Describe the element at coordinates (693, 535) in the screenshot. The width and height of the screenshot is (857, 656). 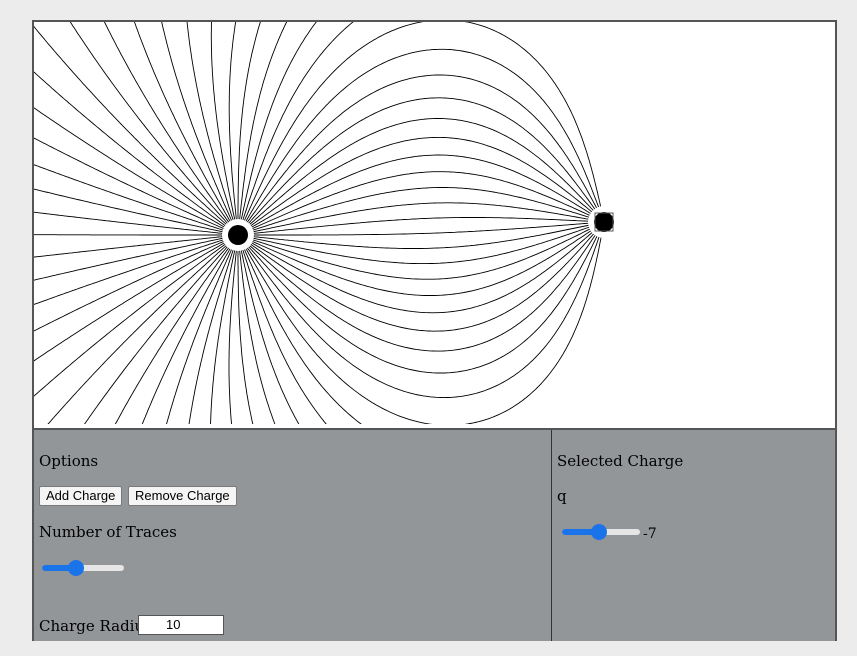
I see `selected-charge-section: Selected Charge q -7` at that location.